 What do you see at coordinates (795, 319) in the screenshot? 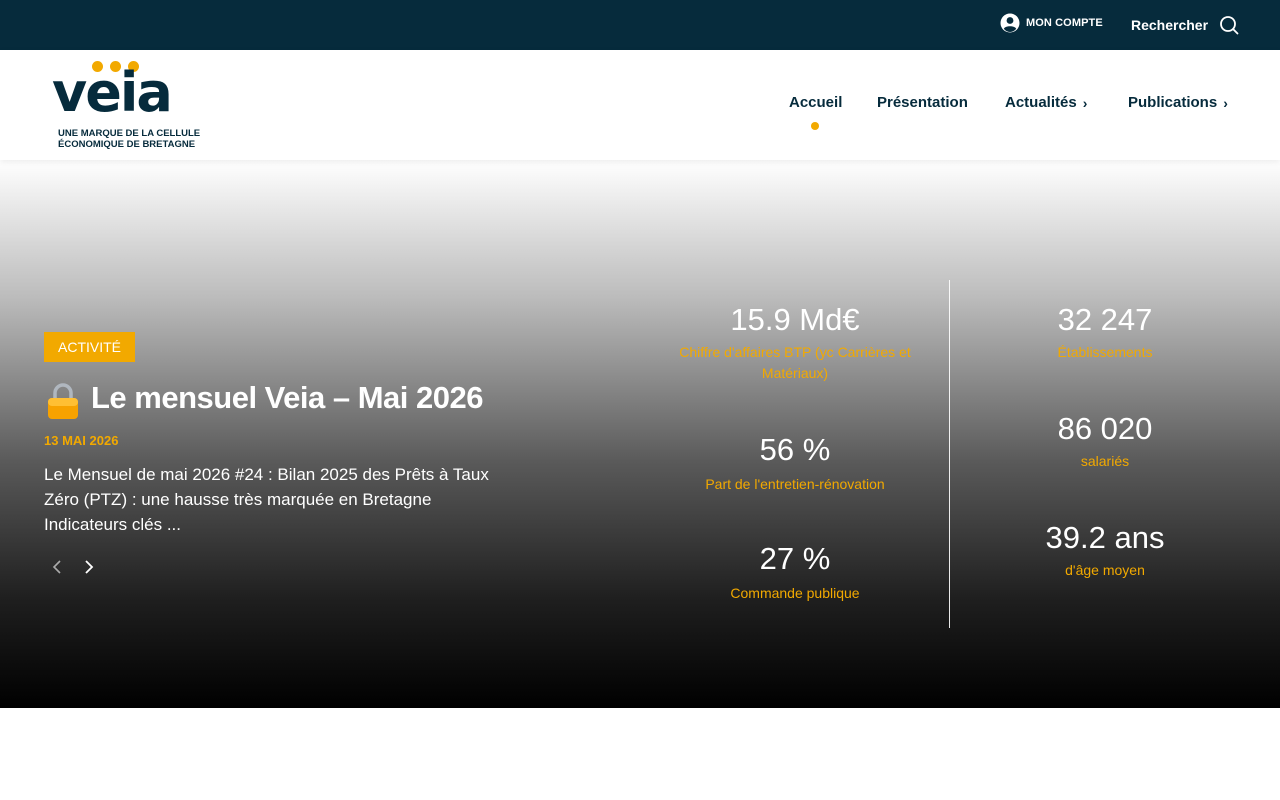
I see `stat-value: 15.9 Md€` at bounding box center [795, 319].